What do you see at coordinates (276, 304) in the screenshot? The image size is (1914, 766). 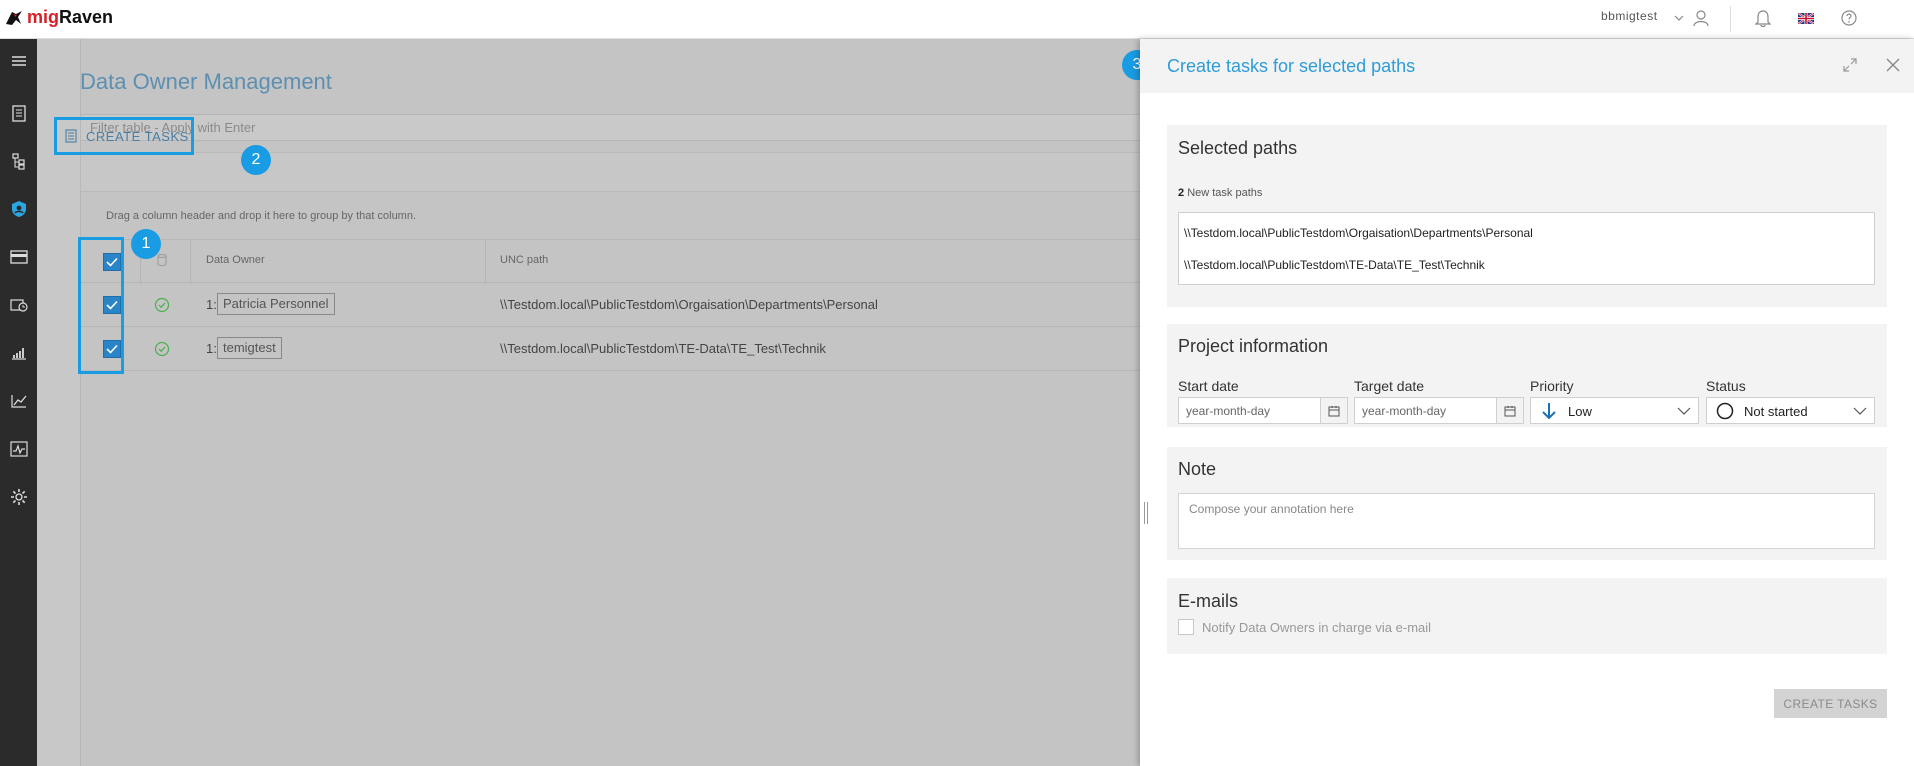 I see `owner-tag: Patricia Personnel` at bounding box center [276, 304].